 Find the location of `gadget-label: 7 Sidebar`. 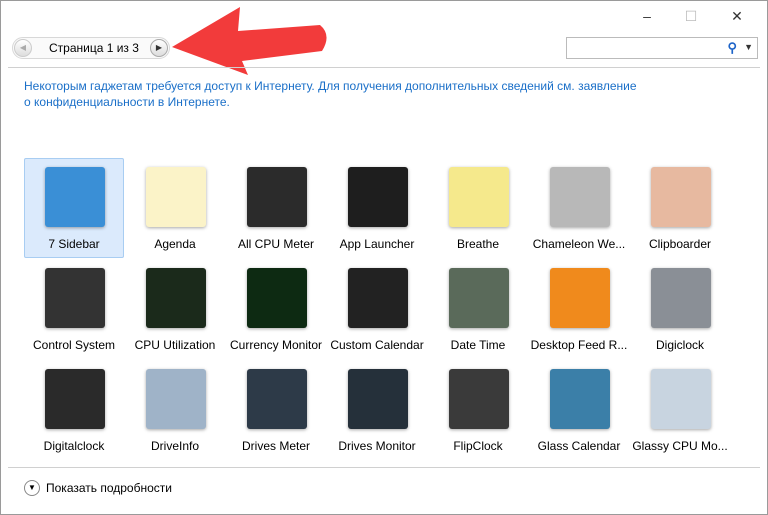

gadget-label: 7 Sidebar is located at coordinates (74, 244).